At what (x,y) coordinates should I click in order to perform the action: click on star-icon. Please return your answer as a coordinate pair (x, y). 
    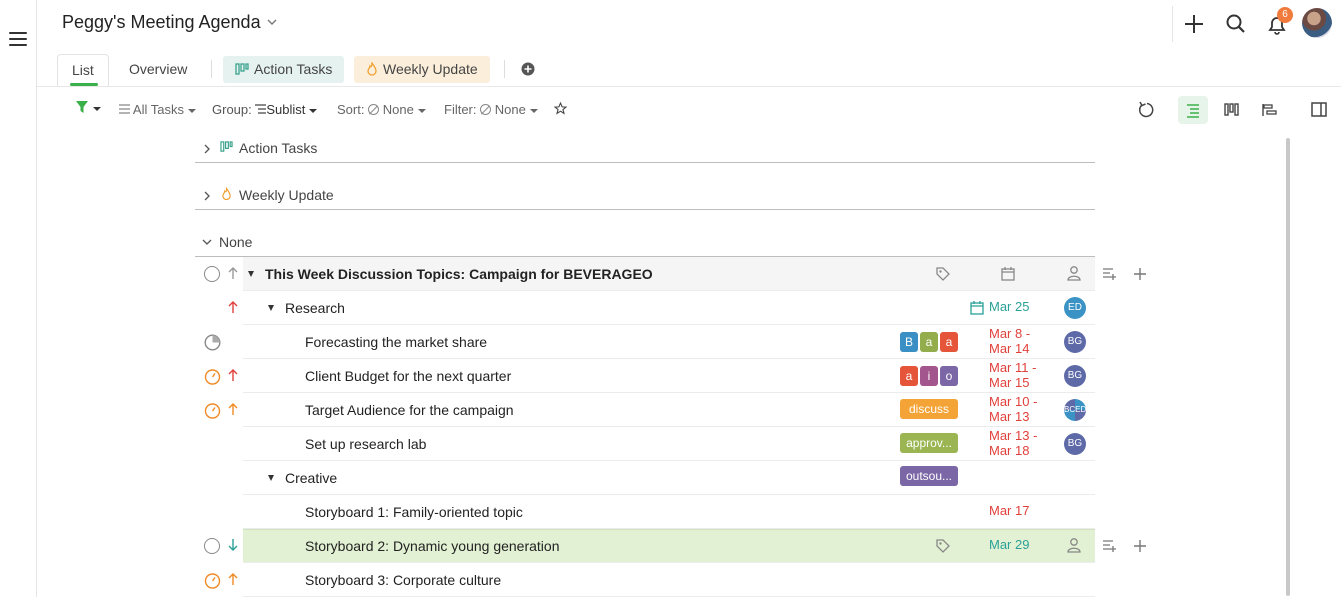
    Looking at the image, I should click on (560, 108).